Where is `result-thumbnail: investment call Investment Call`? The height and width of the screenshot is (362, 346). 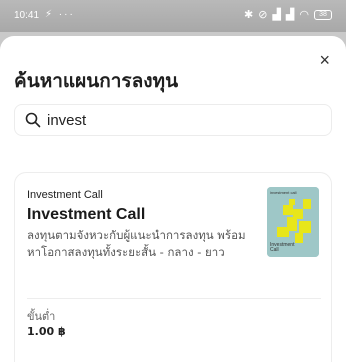
result-thumbnail: investment call Investment Call is located at coordinates (293, 222).